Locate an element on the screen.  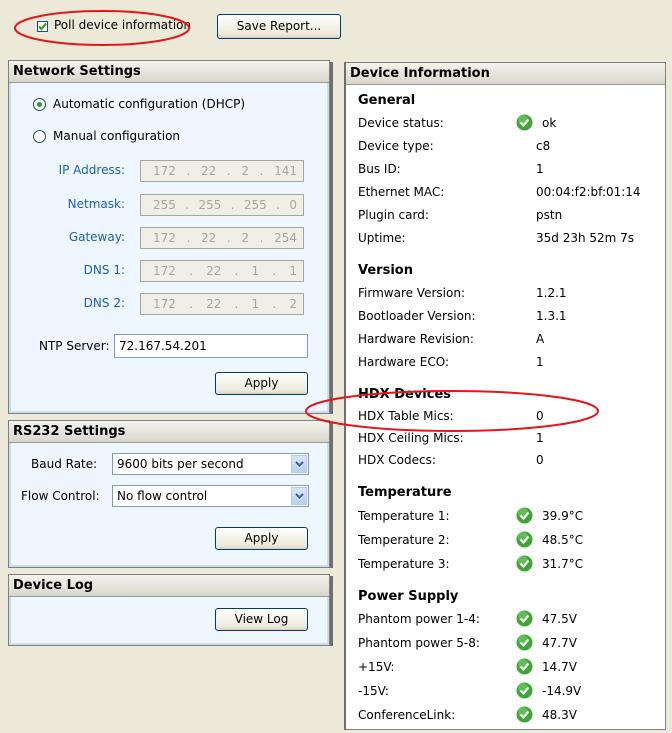
plugin-card-label: Plugin card: is located at coordinates (393, 215).